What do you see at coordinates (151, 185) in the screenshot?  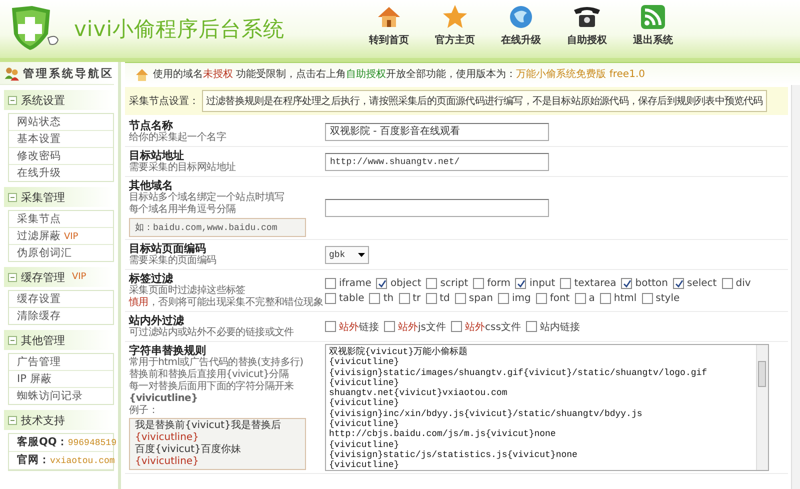 I see `field-title: 其他域名` at bounding box center [151, 185].